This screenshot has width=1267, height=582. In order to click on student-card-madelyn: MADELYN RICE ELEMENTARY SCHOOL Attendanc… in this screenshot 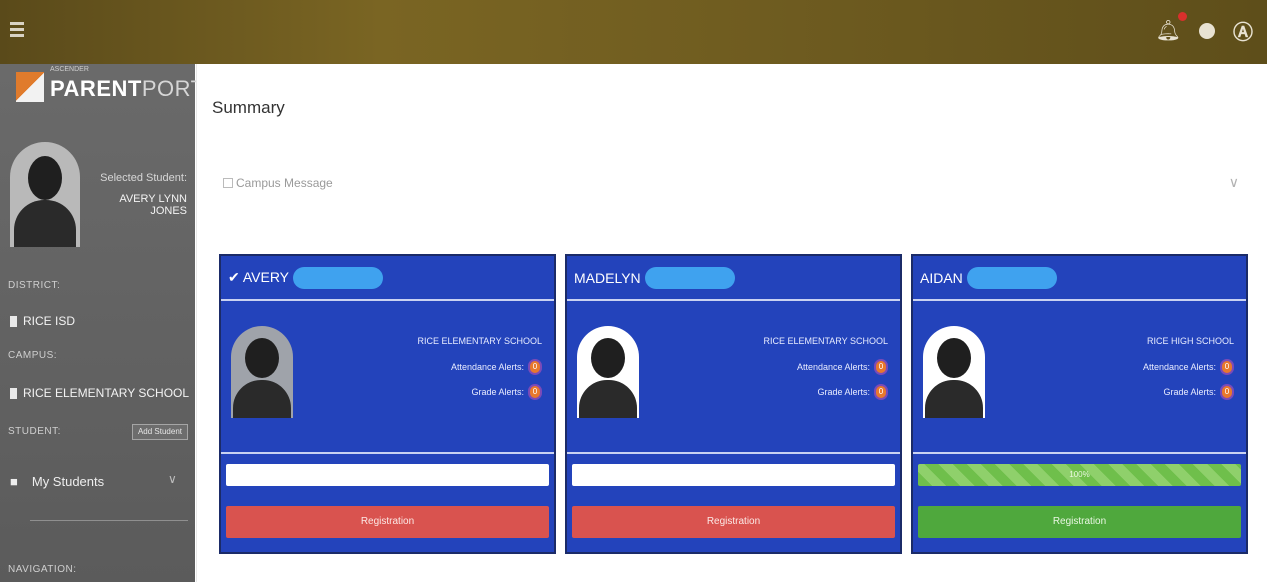, I will do `click(733, 404)`.